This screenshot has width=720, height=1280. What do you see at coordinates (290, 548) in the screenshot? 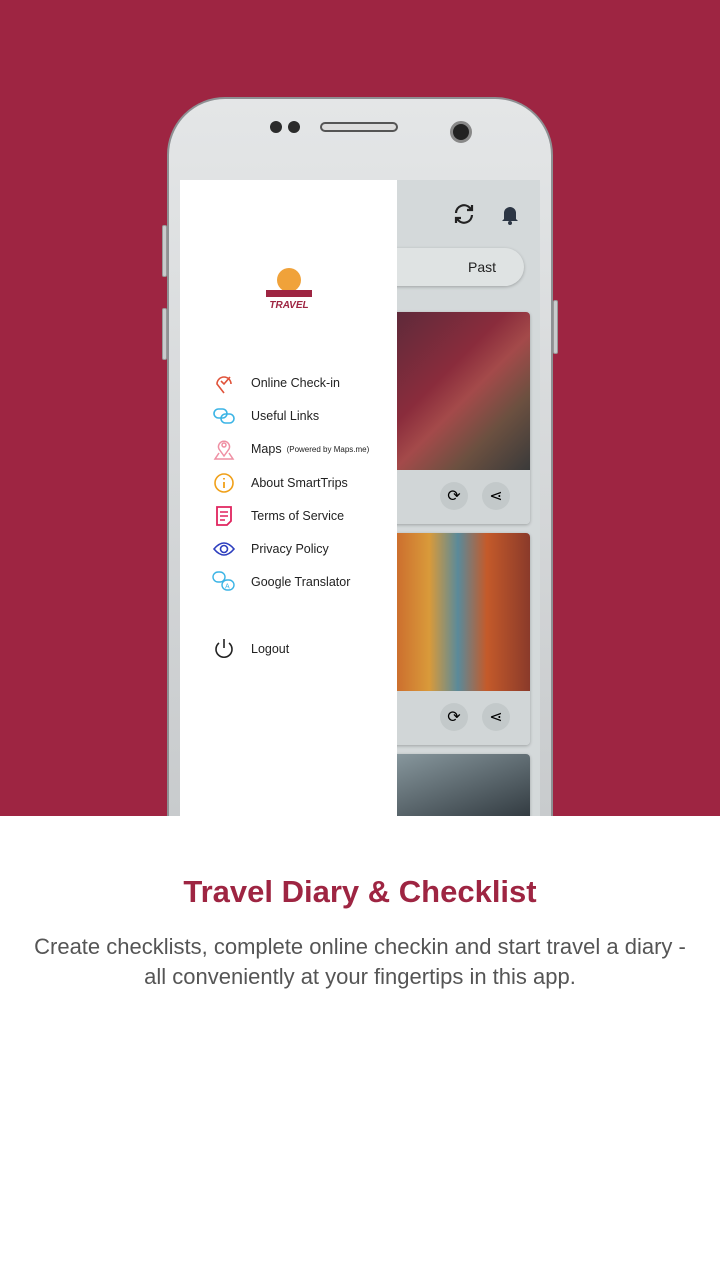
I see `menu-item-privacy: Privacy Policy` at bounding box center [290, 548].